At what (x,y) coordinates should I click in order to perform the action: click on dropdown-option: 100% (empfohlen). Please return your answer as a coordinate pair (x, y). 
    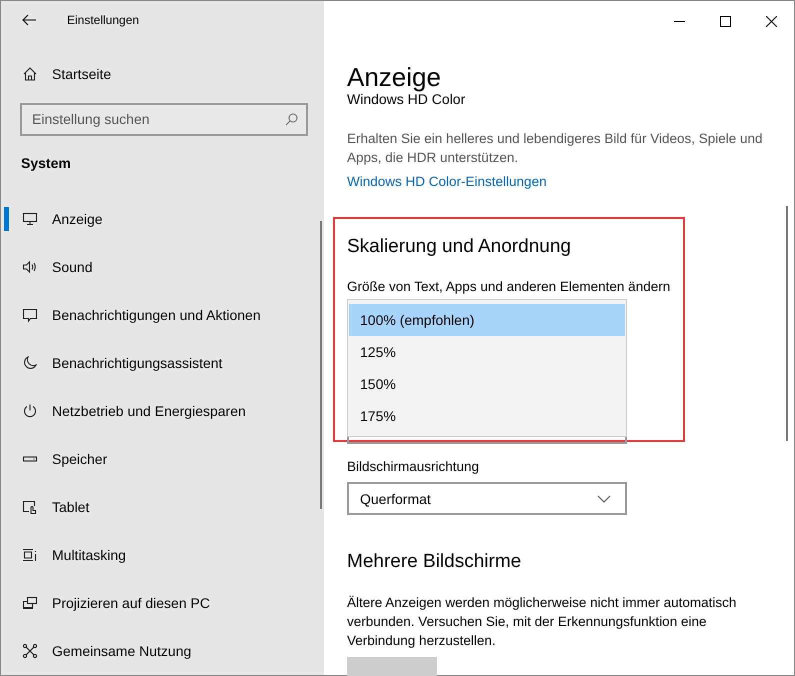
    Looking at the image, I should click on (487, 320).